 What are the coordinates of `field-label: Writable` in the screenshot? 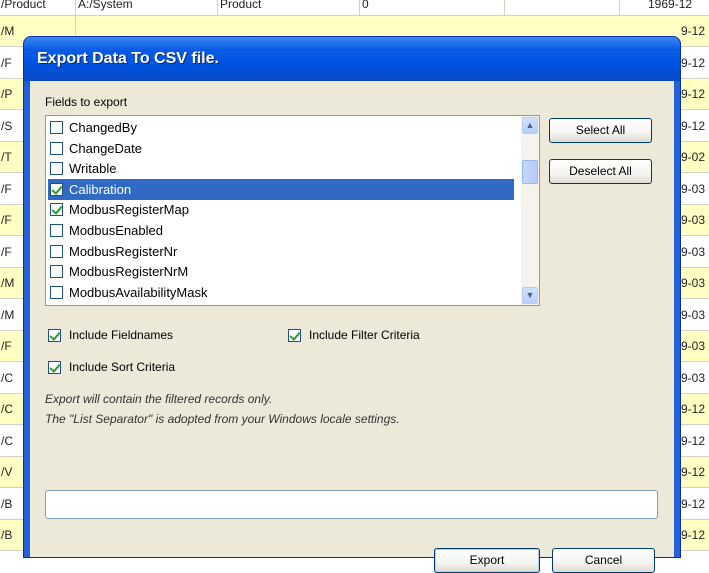 It's located at (93, 169).